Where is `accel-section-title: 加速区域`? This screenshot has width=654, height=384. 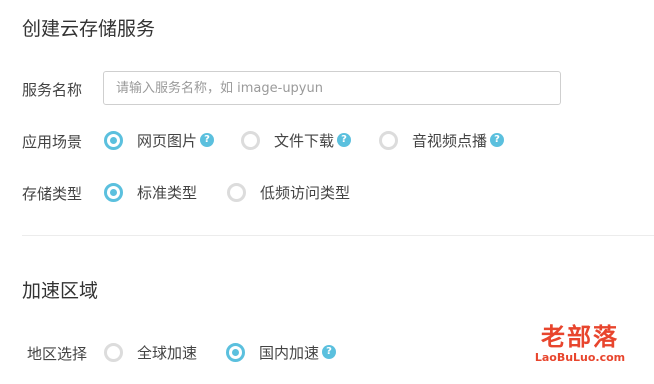
accel-section-title: 加速区域 is located at coordinates (60, 291).